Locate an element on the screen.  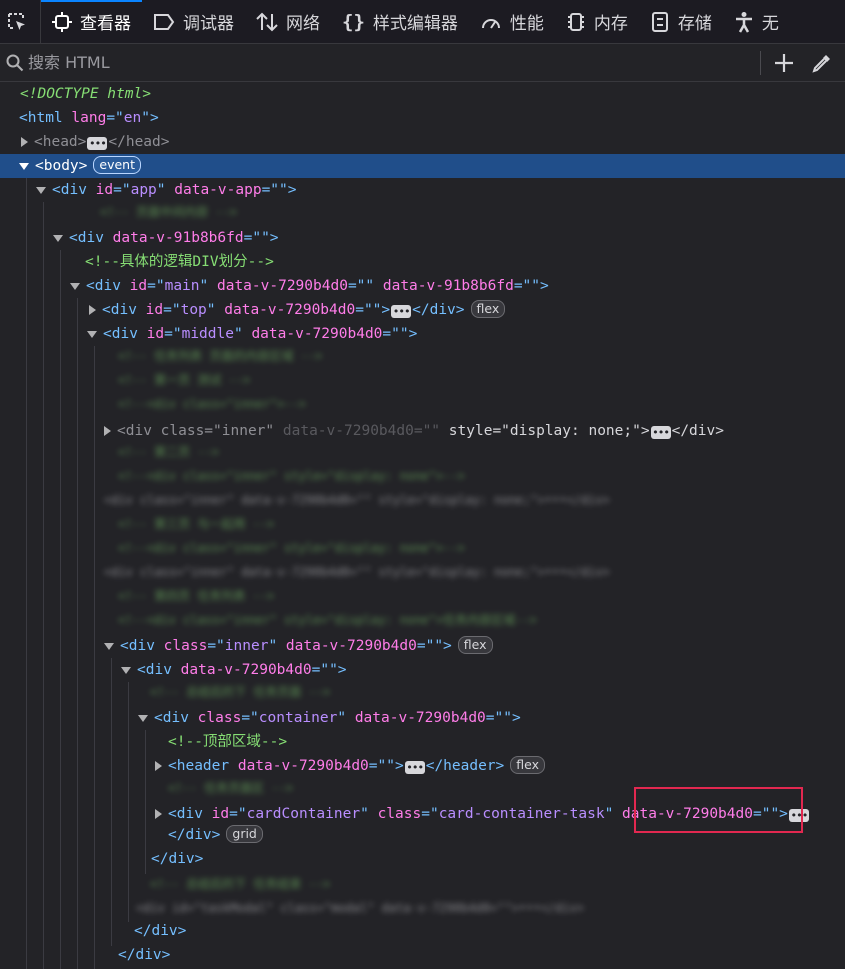
tab-label: 样式编辑器 is located at coordinates (415, 24).